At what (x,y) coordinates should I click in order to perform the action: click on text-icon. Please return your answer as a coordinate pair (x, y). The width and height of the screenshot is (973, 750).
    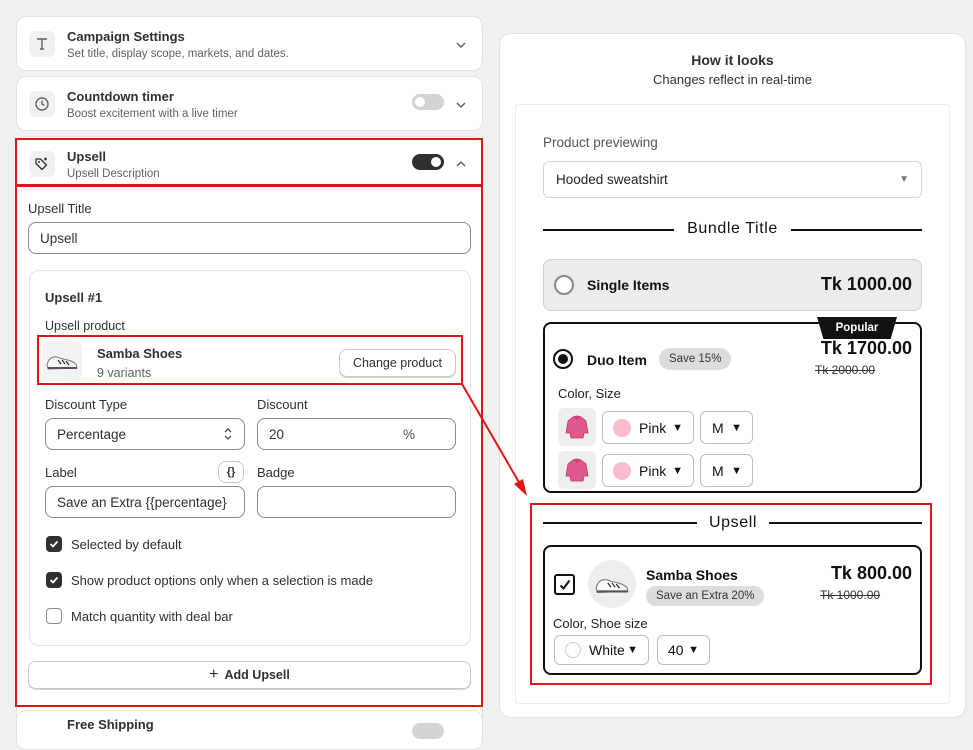
    Looking at the image, I should click on (42, 44).